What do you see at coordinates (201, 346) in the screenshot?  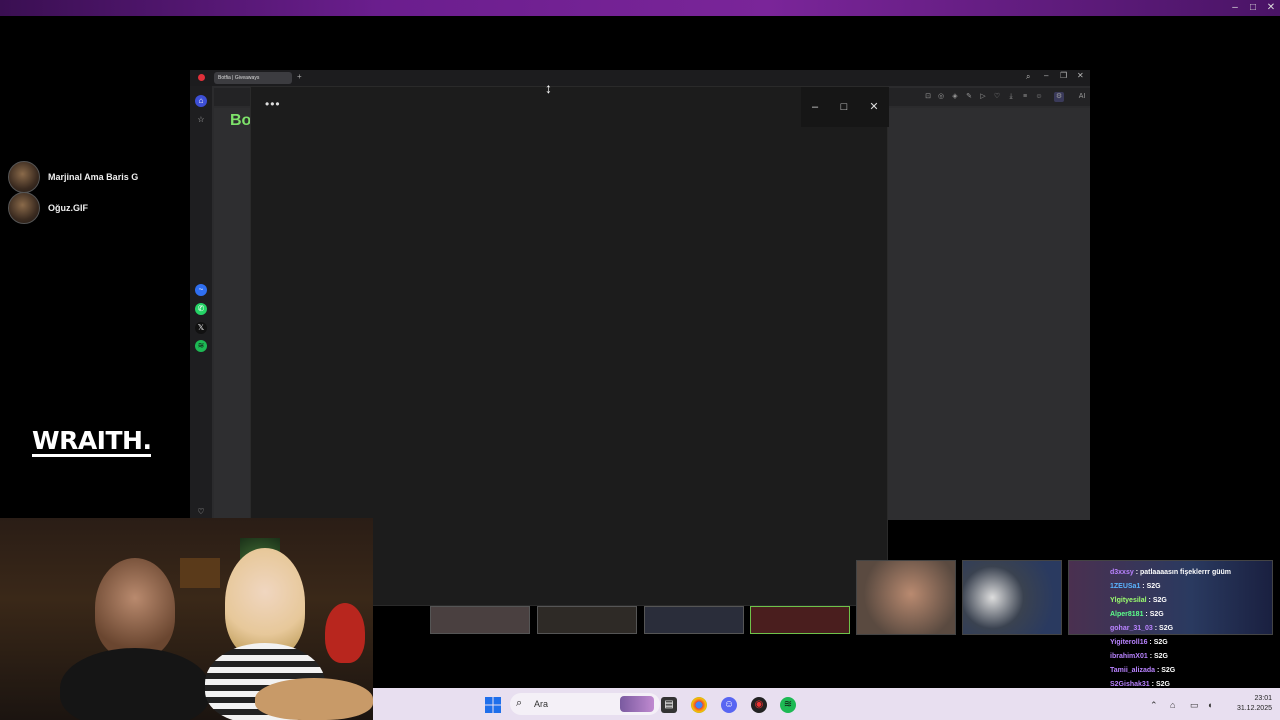 I see `spotify-icon: ≋` at bounding box center [201, 346].